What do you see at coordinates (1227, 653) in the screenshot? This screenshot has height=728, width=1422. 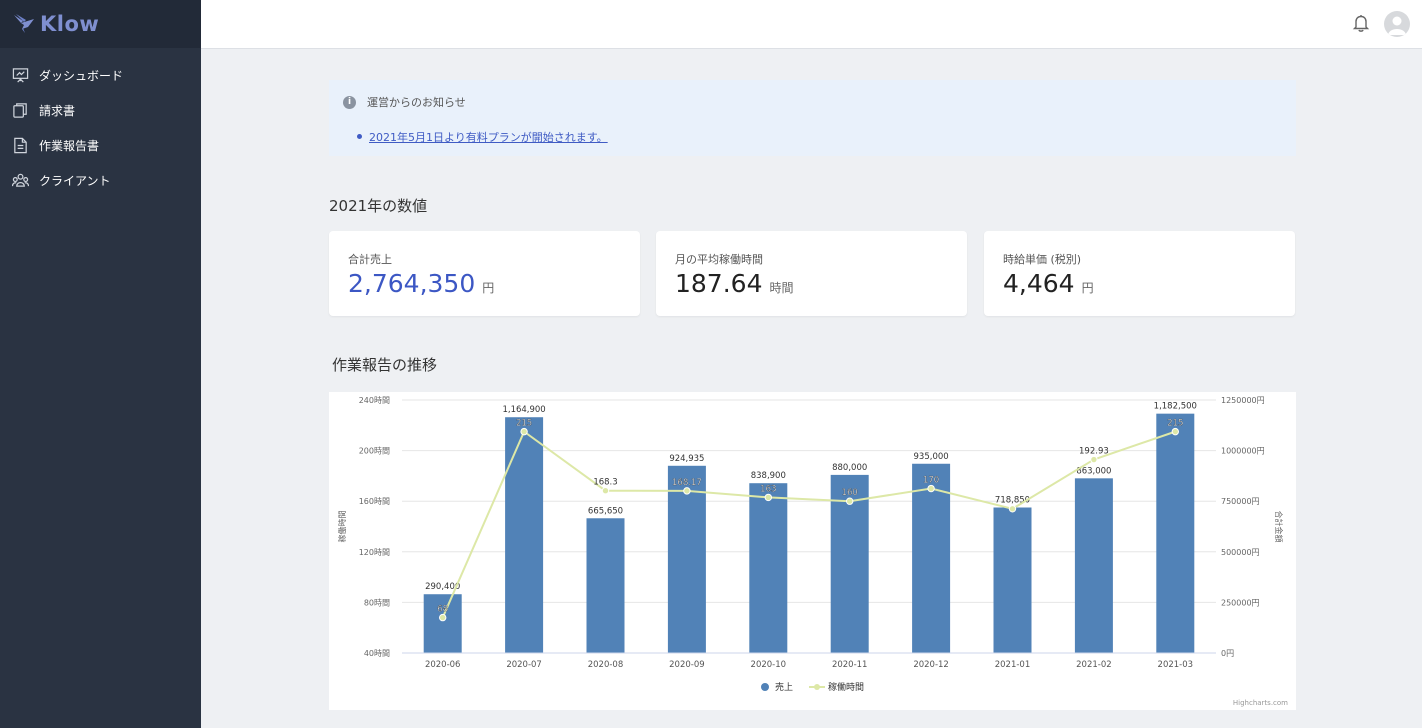 I see `y-right-tick-label: 0円` at bounding box center [1227, 653].